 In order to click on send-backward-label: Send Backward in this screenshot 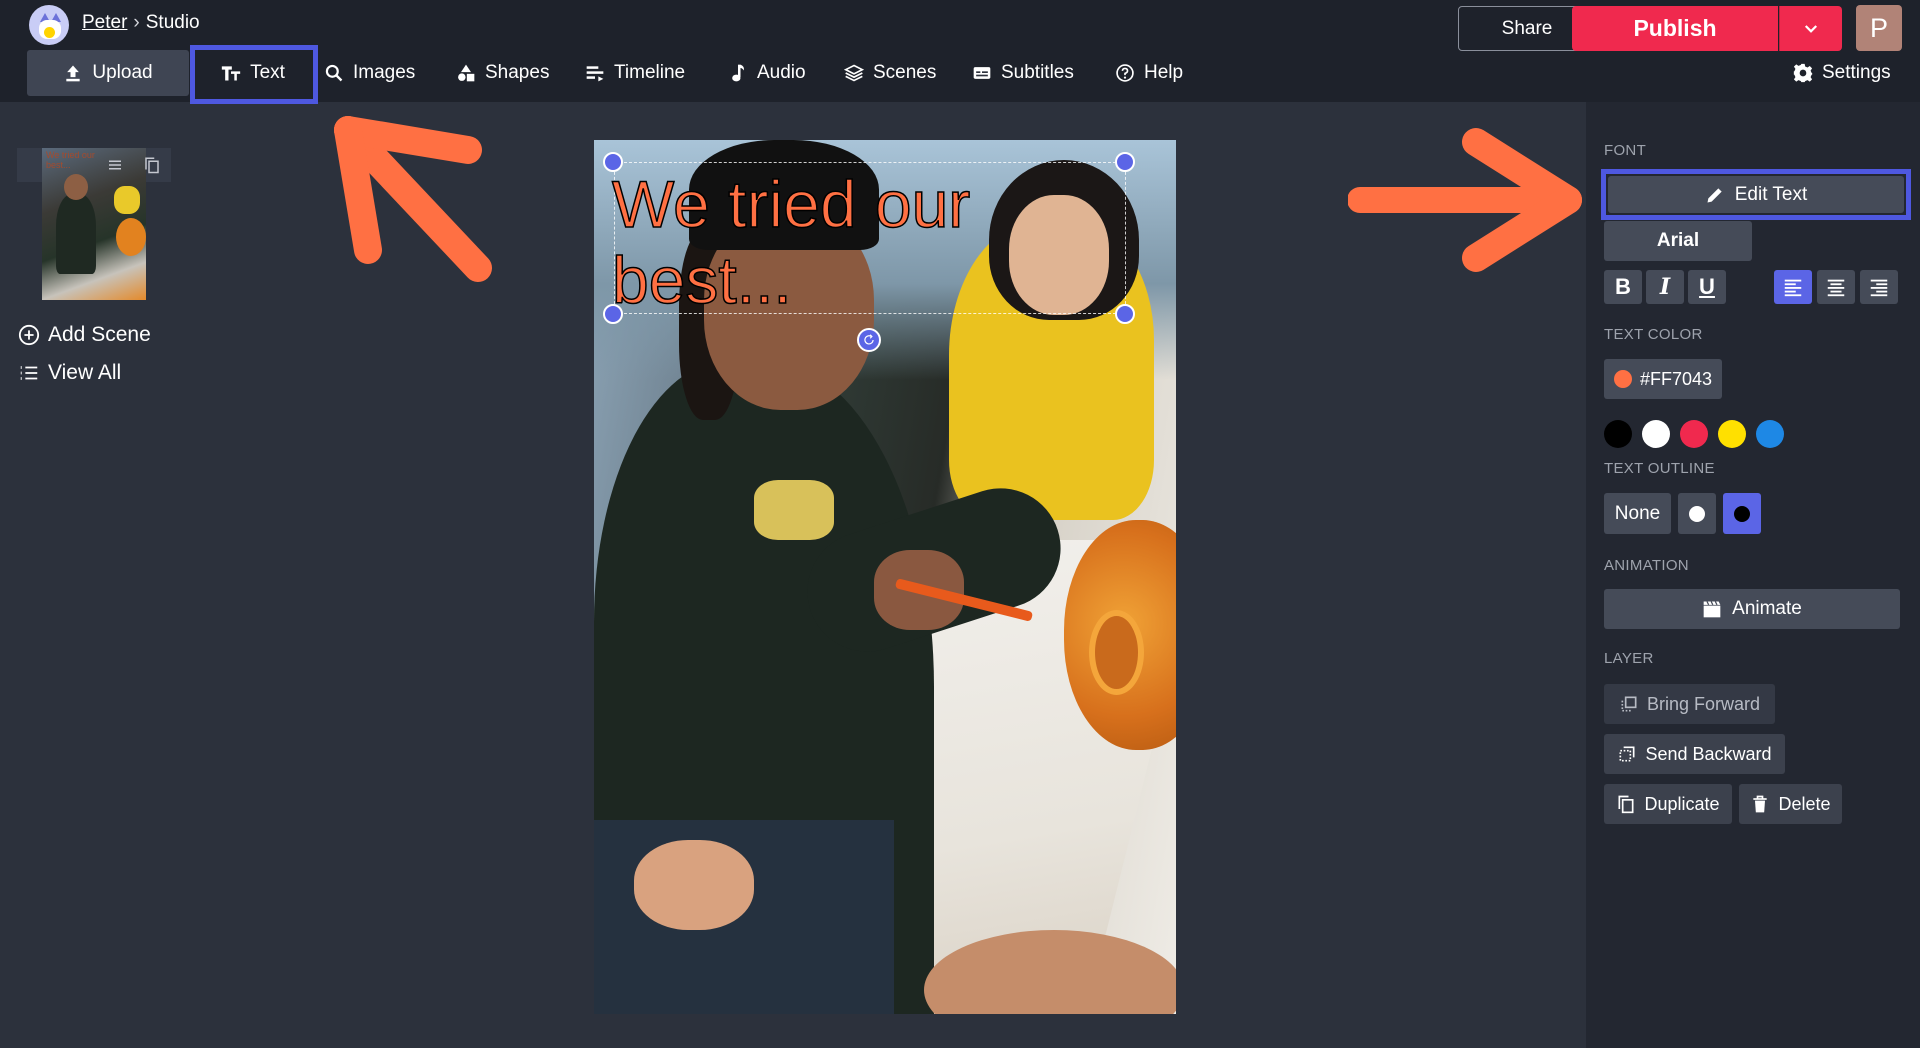, I will do `click(1708, 753)`.